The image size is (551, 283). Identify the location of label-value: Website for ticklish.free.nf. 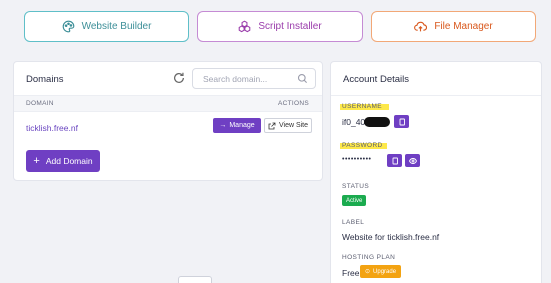
(391, 237).